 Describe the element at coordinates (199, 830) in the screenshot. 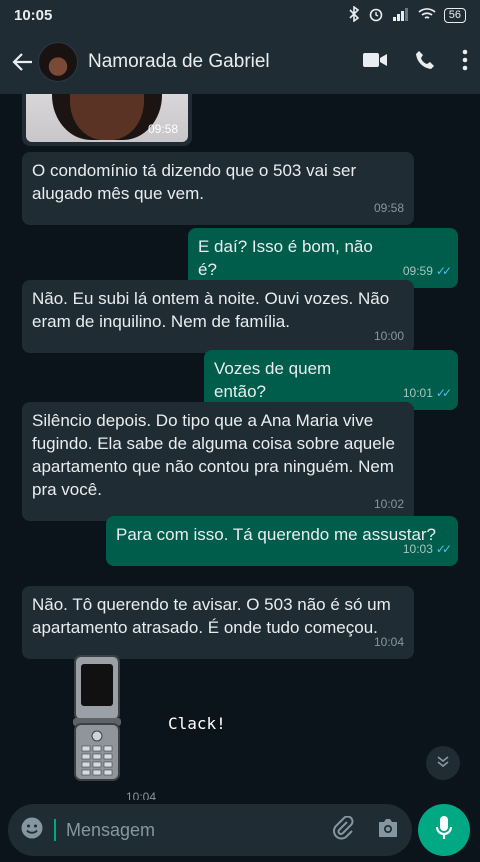

I see `message-input` at that location.